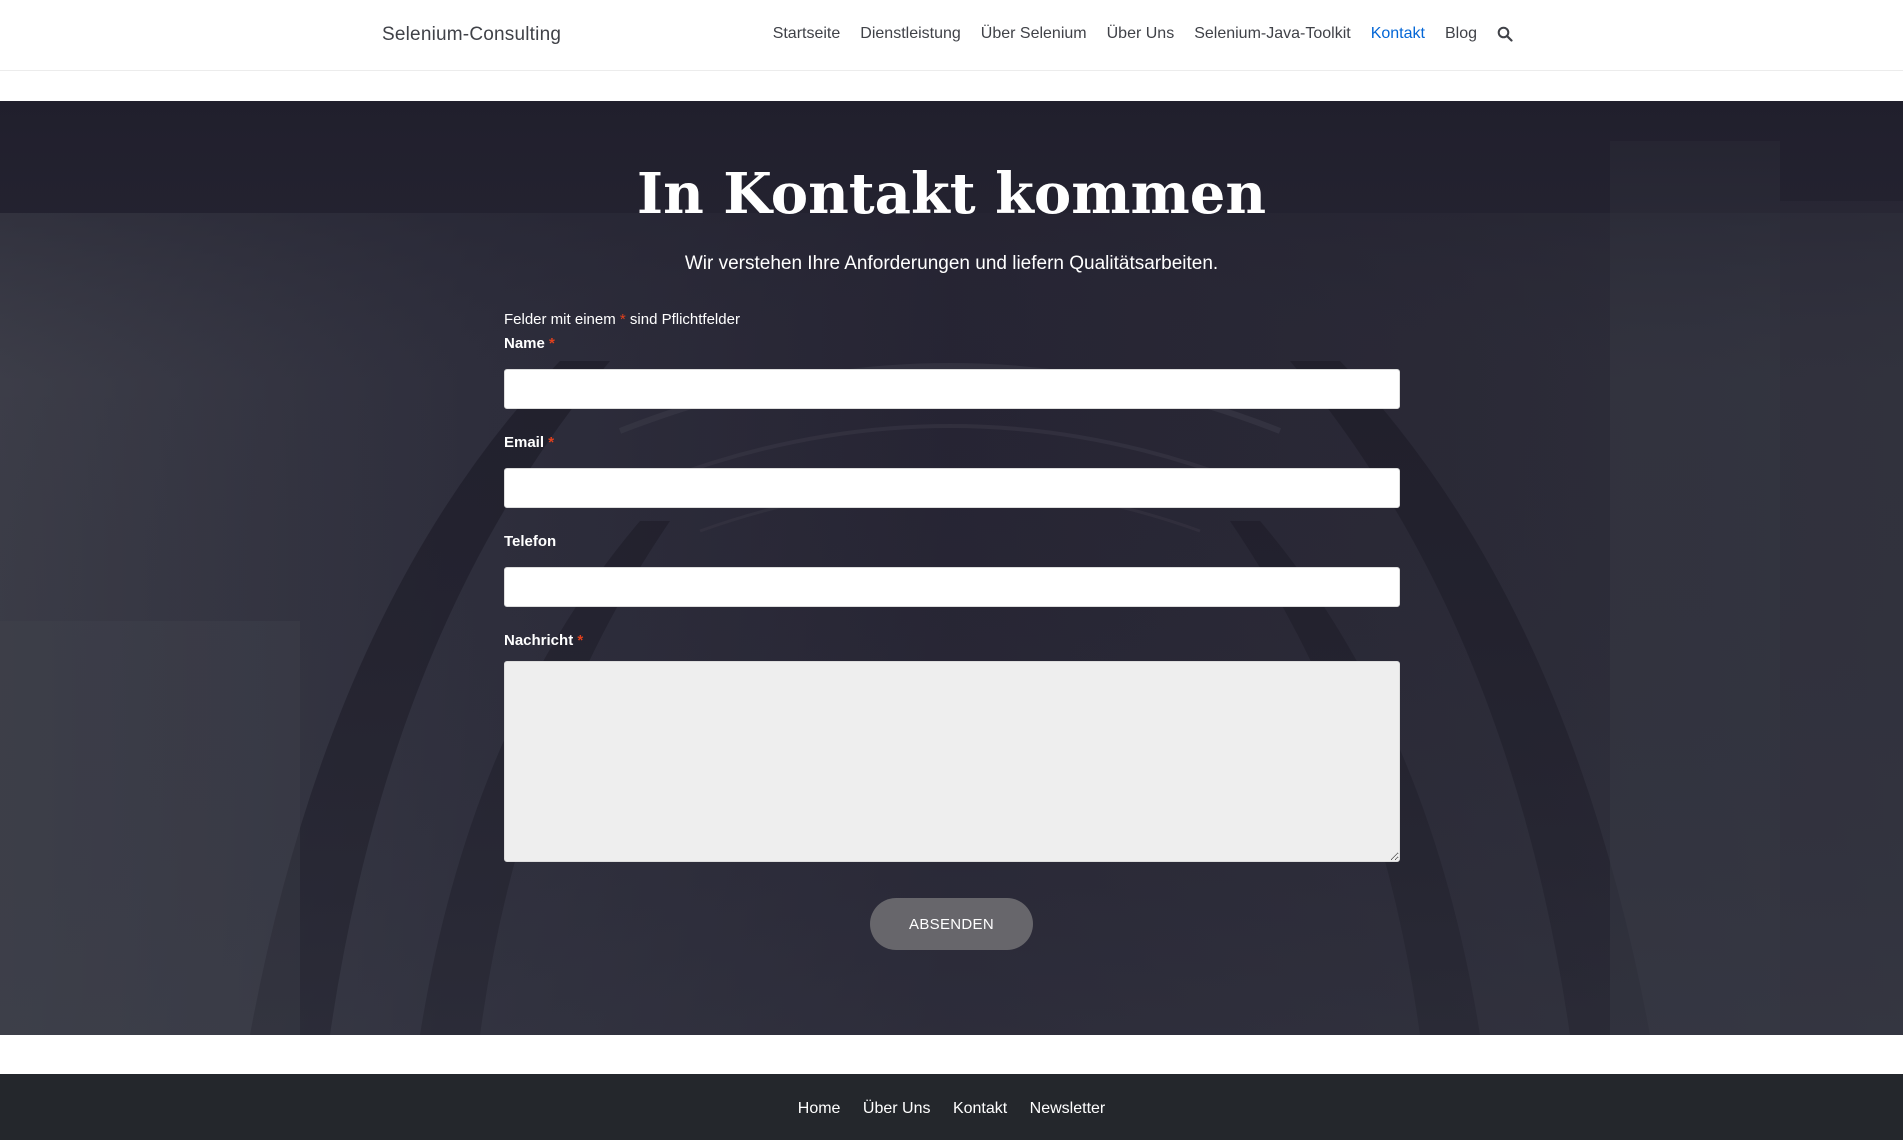 Image resolution: width=1903 pixels, height=1140 pixels. I want to click on required-note-prefix: Felder mit einem, so click(560, 319).